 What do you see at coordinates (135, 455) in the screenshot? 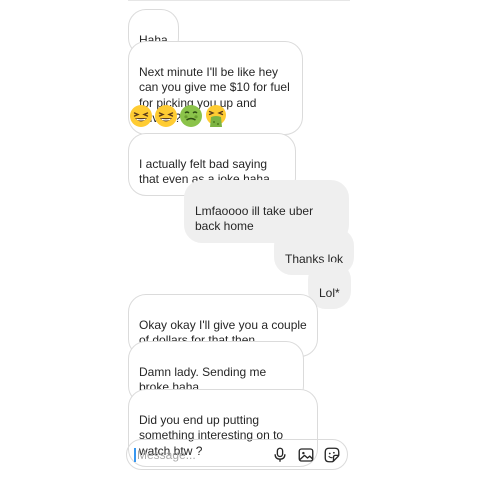
I see `text-caret` at bounding box center [135, 455].